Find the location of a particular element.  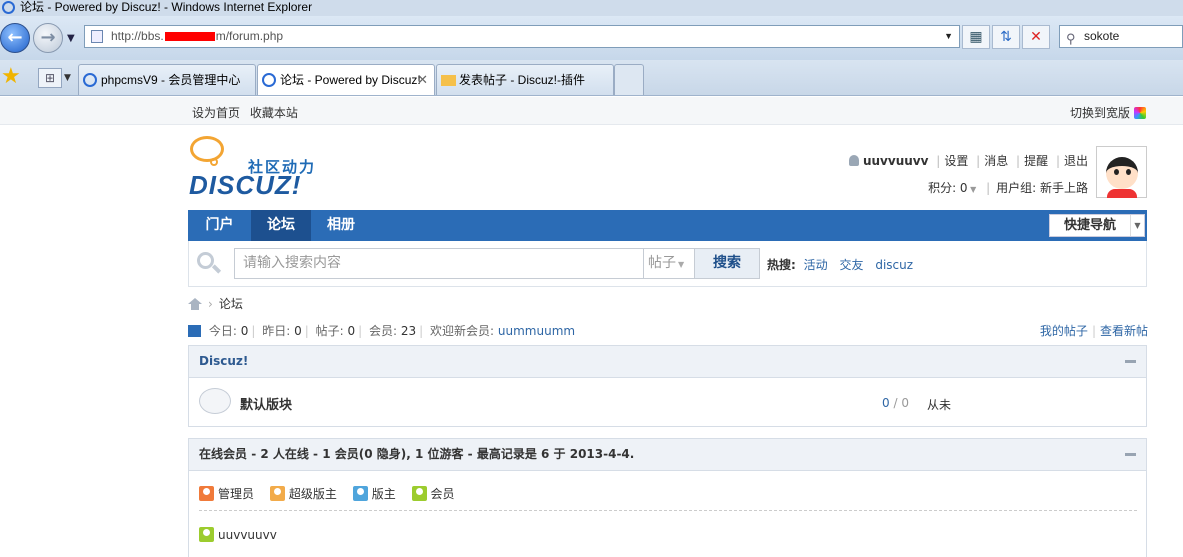

tab-forum: 论坛 - Powered by Discuz! ✕ is located at coordinates (346, 79).